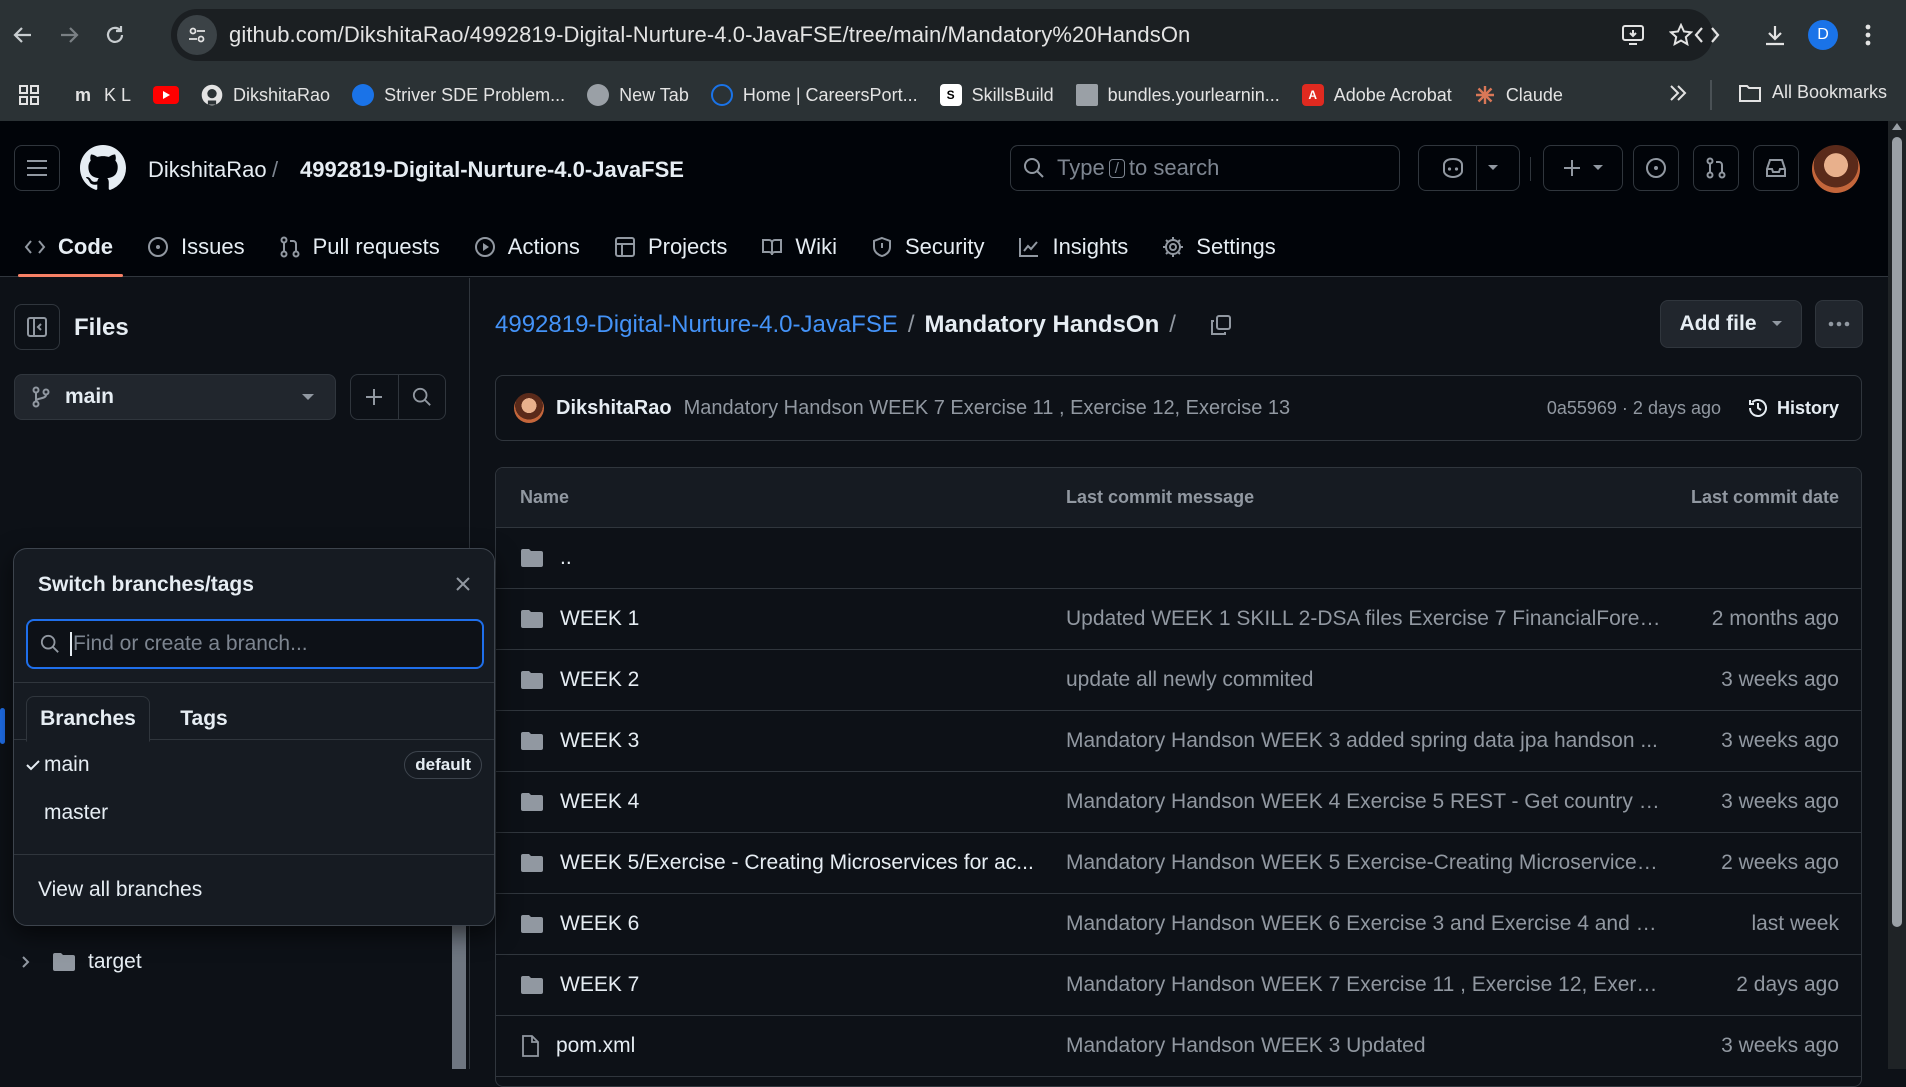 The image size is (1906, 1087). Describe the element at coordinates (254, 813) in the screenshot. I see `branch-item-master: master` at that location.